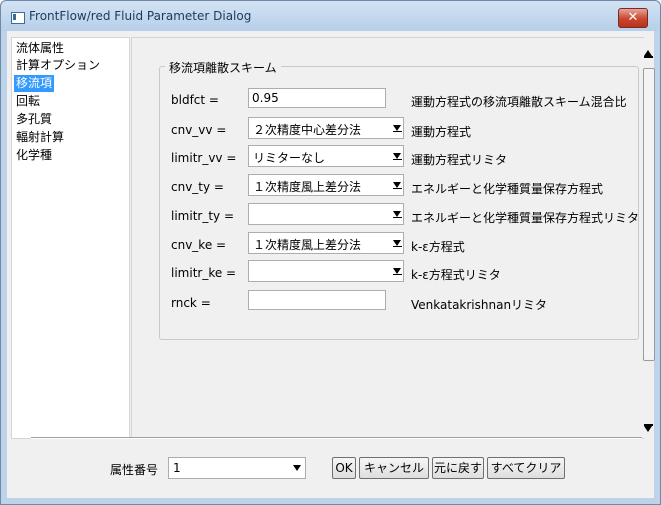 The height and width of the screenshot is (505, 661). Describe the element at coordinates (199, 130) in the screenshot. I see `cnv-vv-label: cnv_vv =` at that location.